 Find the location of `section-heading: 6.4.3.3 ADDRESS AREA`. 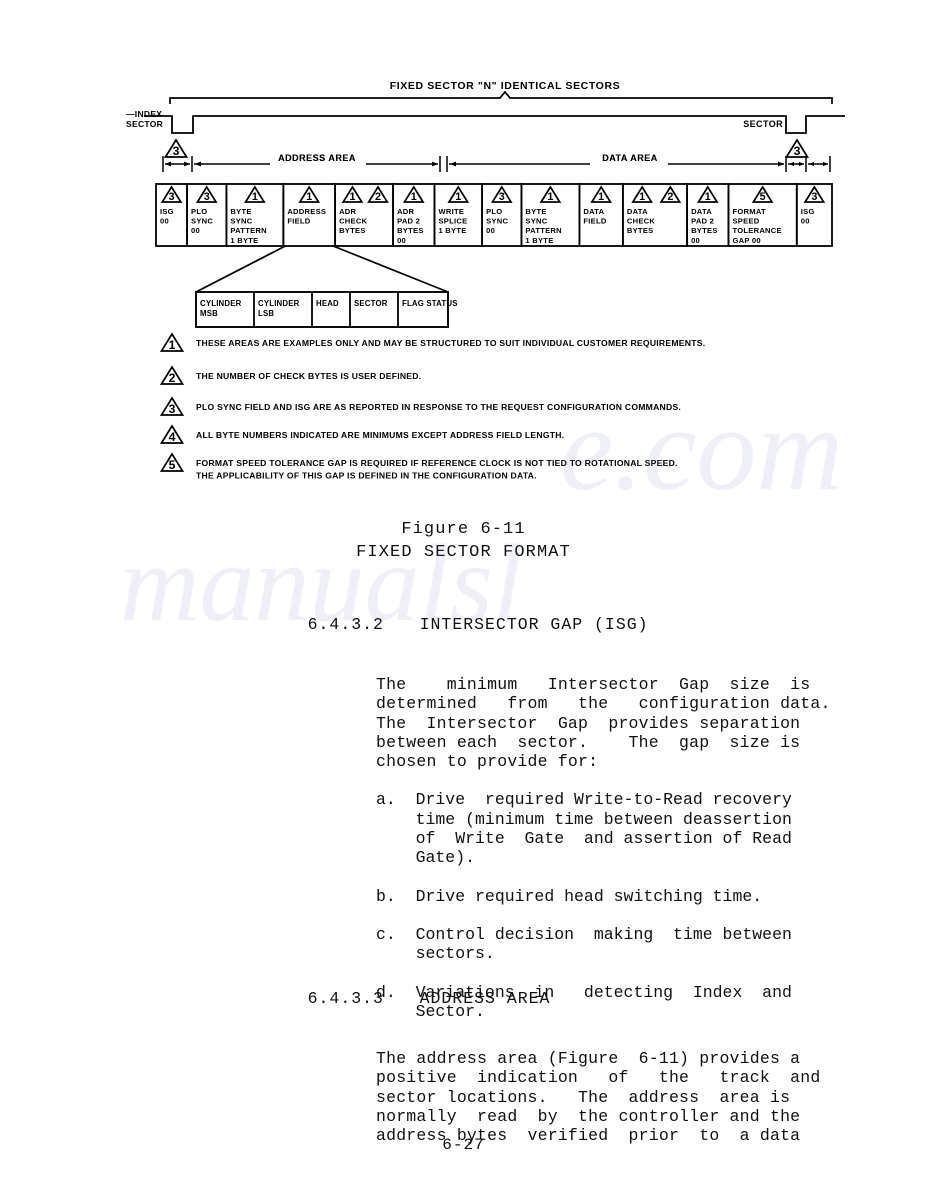

section-heading: 6.4.3.3 ADDRESS AREA is located at coordinates (564, 998).